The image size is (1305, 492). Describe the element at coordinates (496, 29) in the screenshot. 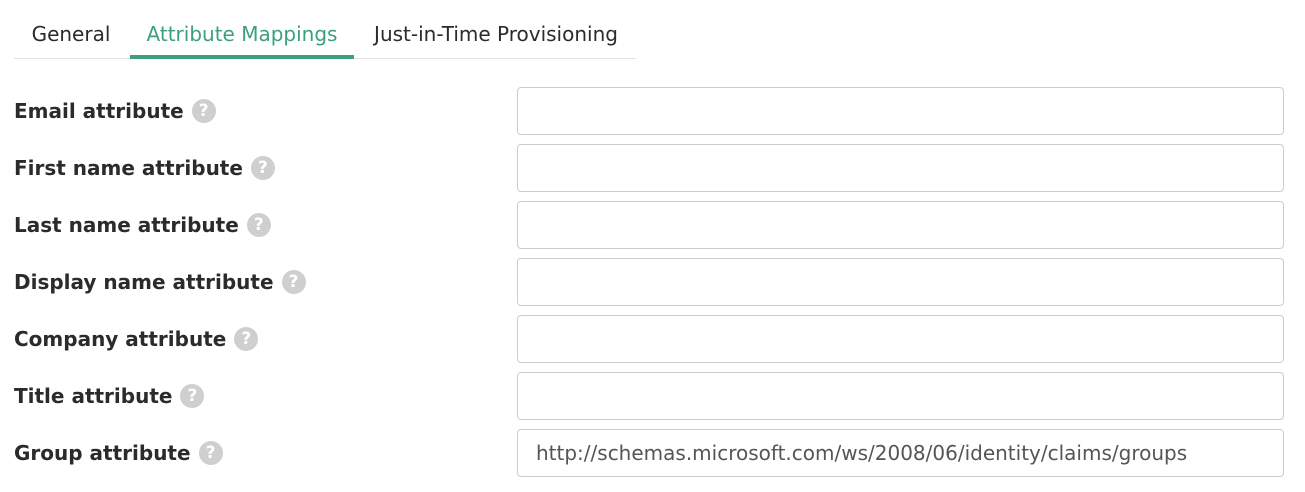

I see `tab-just-in-time-provisioning: Just-in-Time Provisioning` at that location.